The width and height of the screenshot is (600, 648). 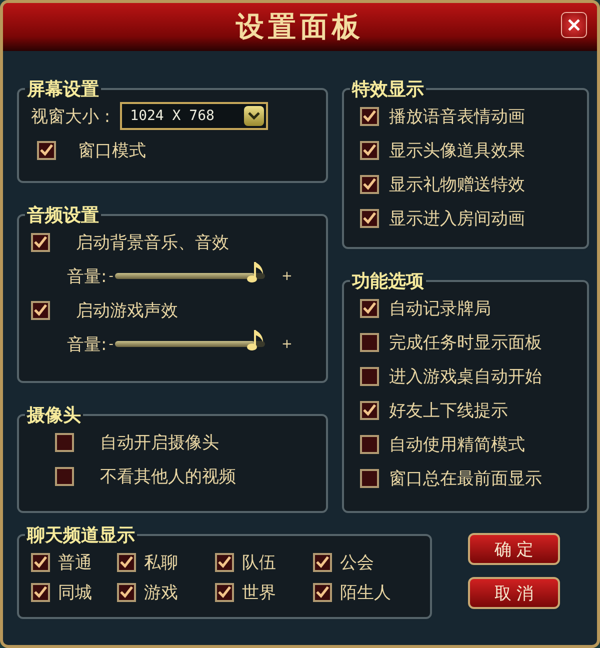 What do you see at coordinates (161, 563) in the screenshot?
I see `option-label: 私聊` at bounding box center [161, 563].